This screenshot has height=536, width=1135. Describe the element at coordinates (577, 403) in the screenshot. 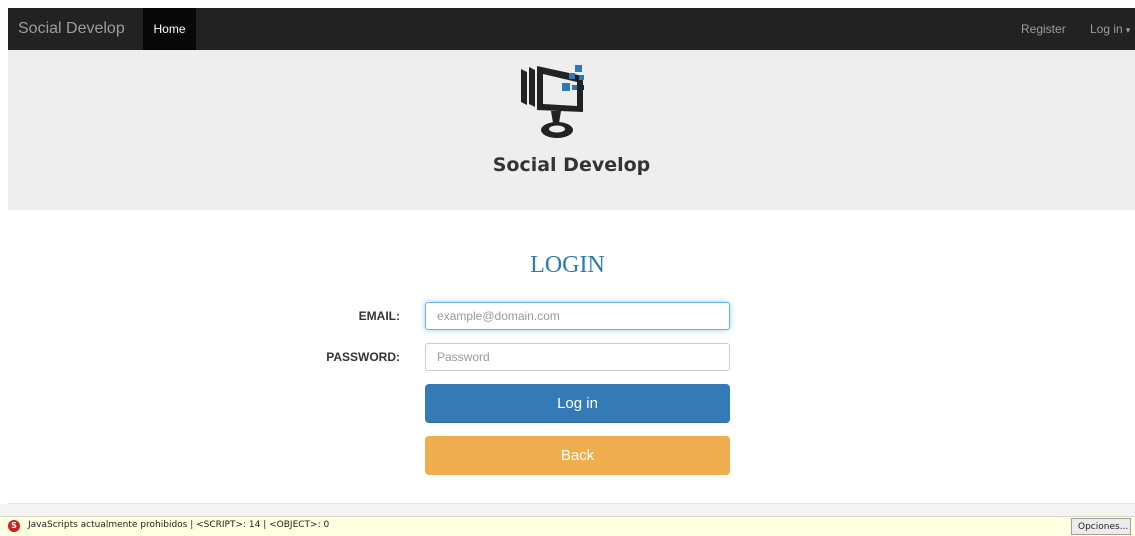

I see `login-button: Log in` at that location.